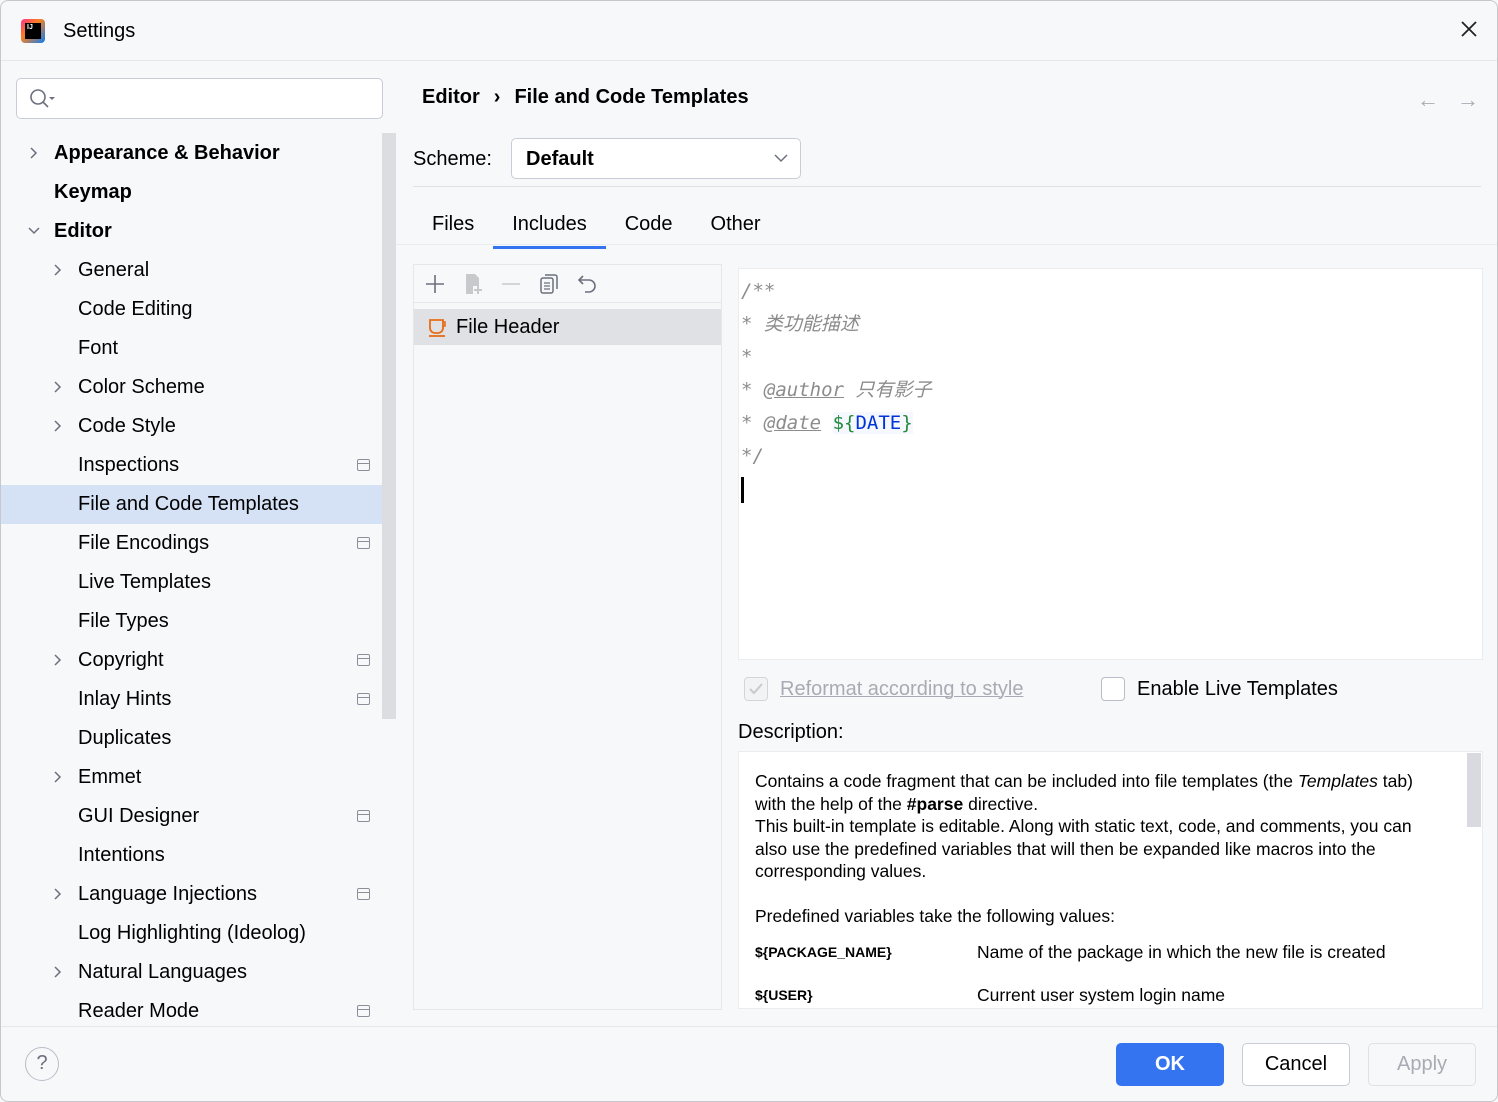  Describe the element at coordinates (567, 284) in the screenshot. I see `template-toolbar` at that location.